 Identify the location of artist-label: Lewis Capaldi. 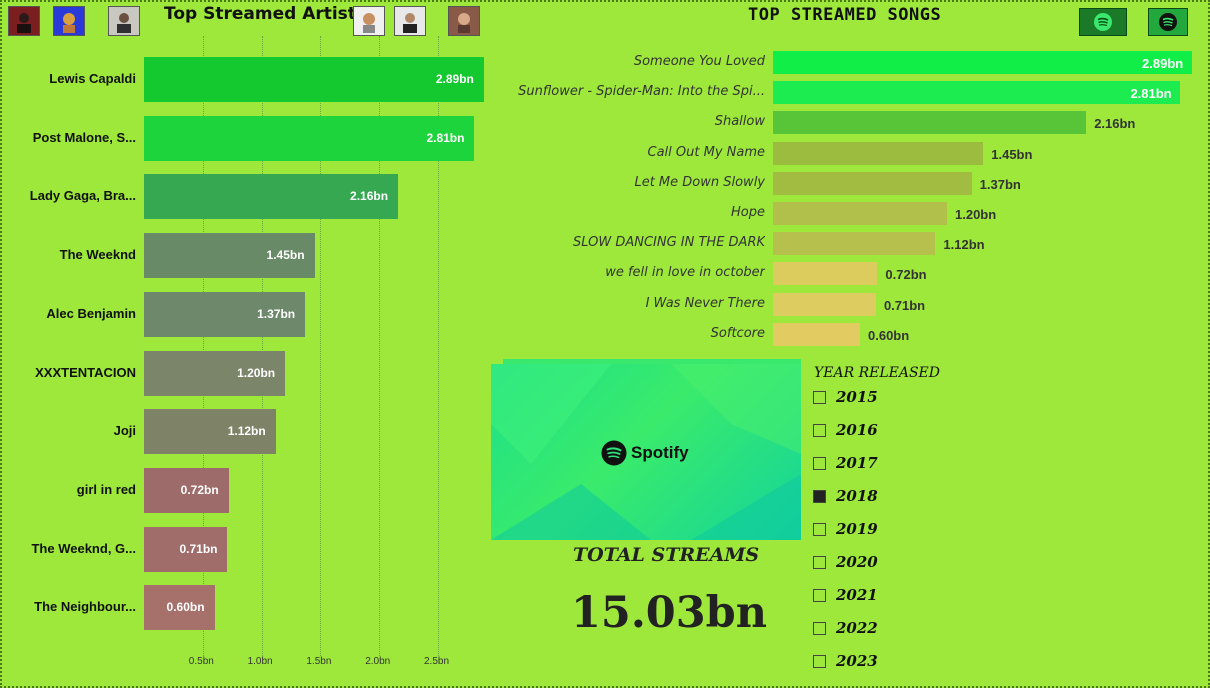
(92, 78).